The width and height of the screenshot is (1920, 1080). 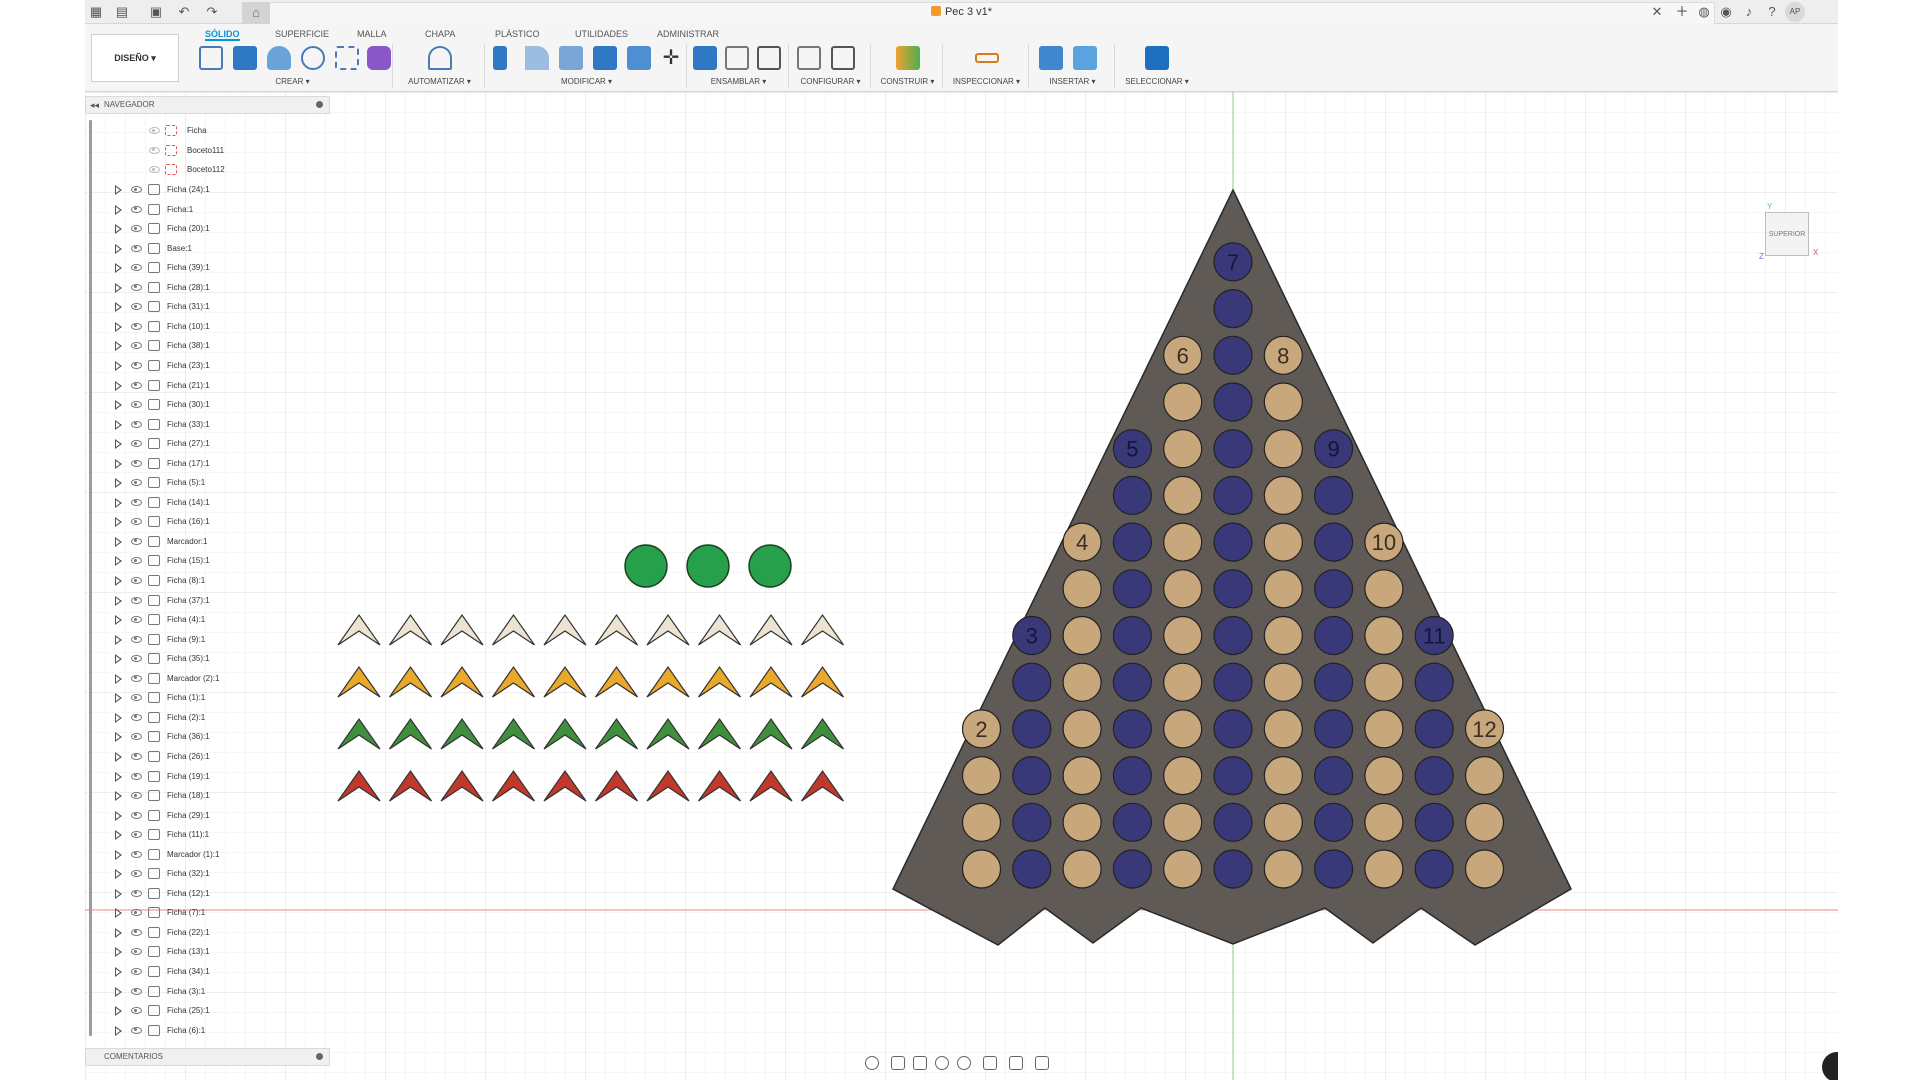 What do you see at coordinates (737, 58) in the screenshot?
I see `joint-icon` at bounding box center [737, 58].